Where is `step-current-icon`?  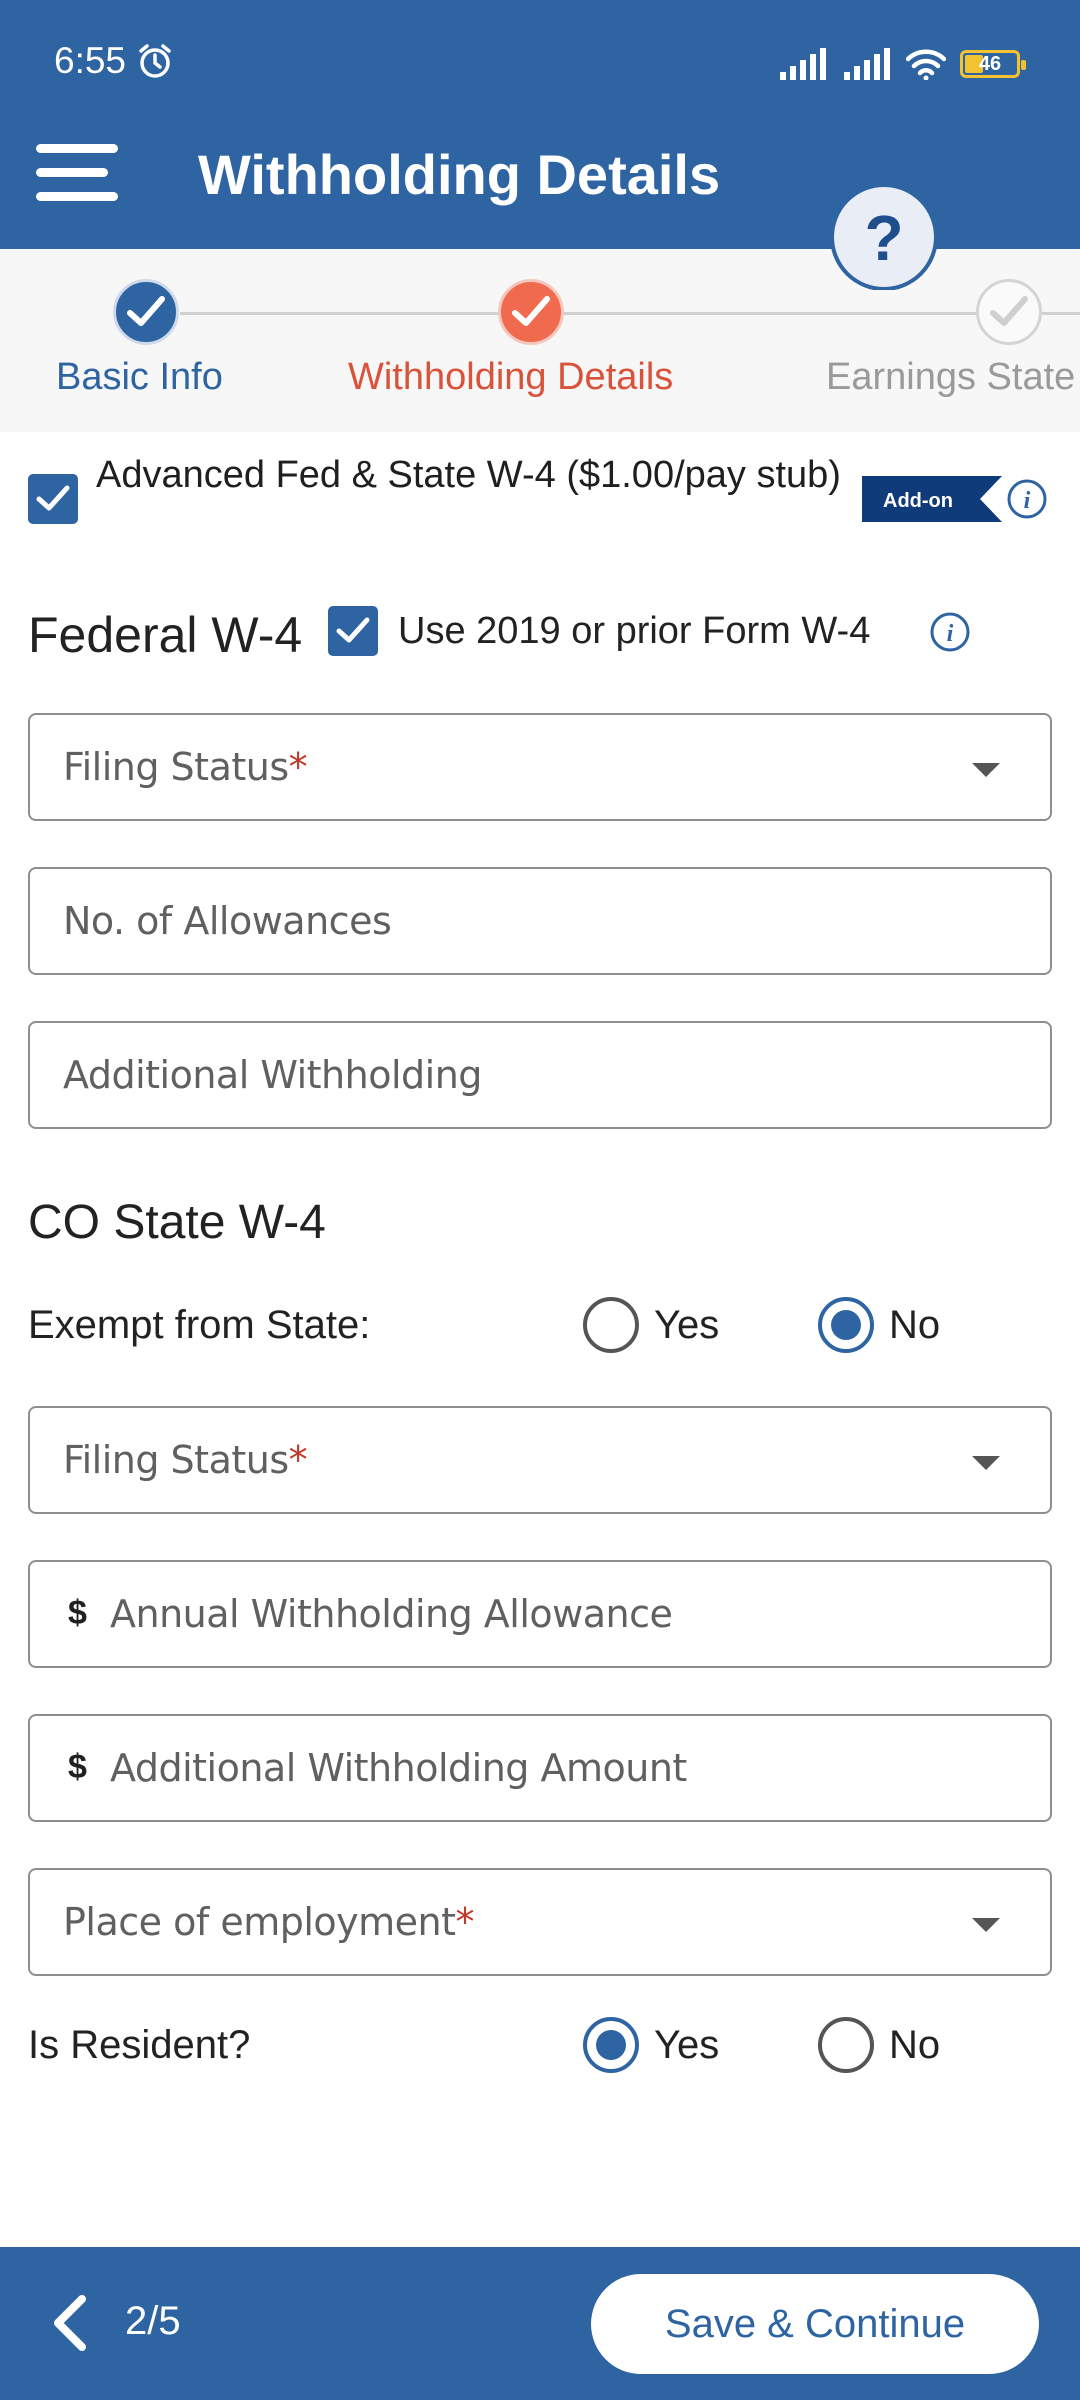
step-current-icon is located at coordinates (531, 312).